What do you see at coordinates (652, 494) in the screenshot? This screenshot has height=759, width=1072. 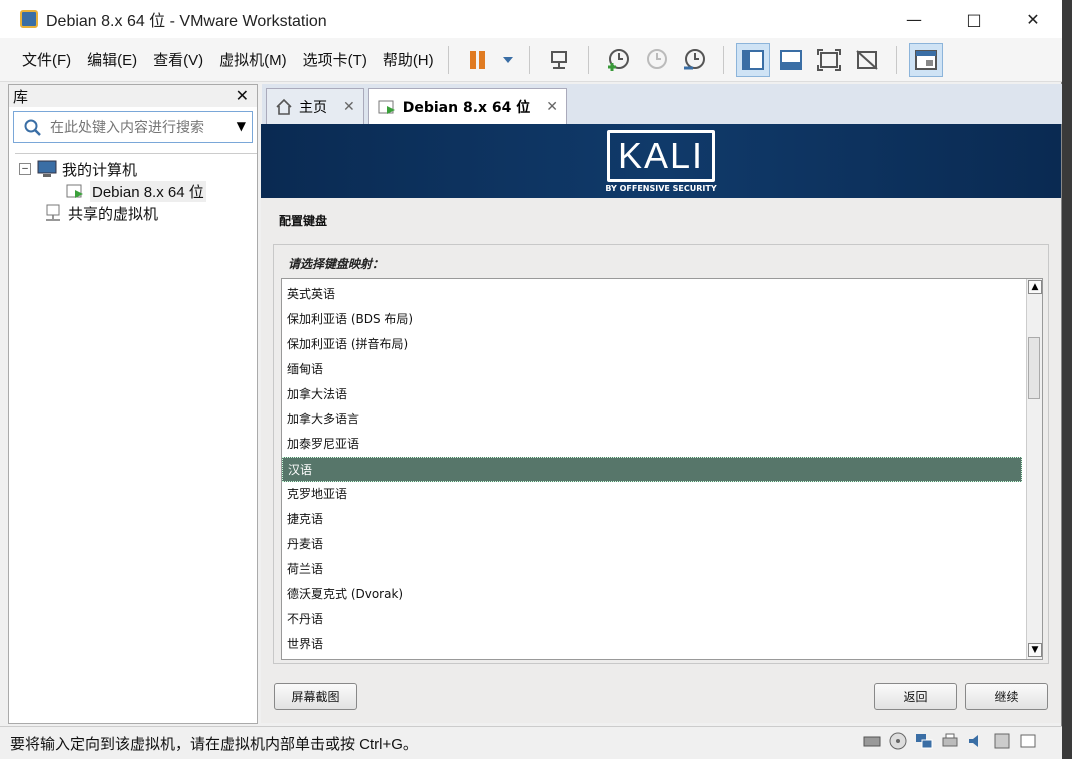 I see `list-item: 克罗地亚语` at bounding box center [652, 494].